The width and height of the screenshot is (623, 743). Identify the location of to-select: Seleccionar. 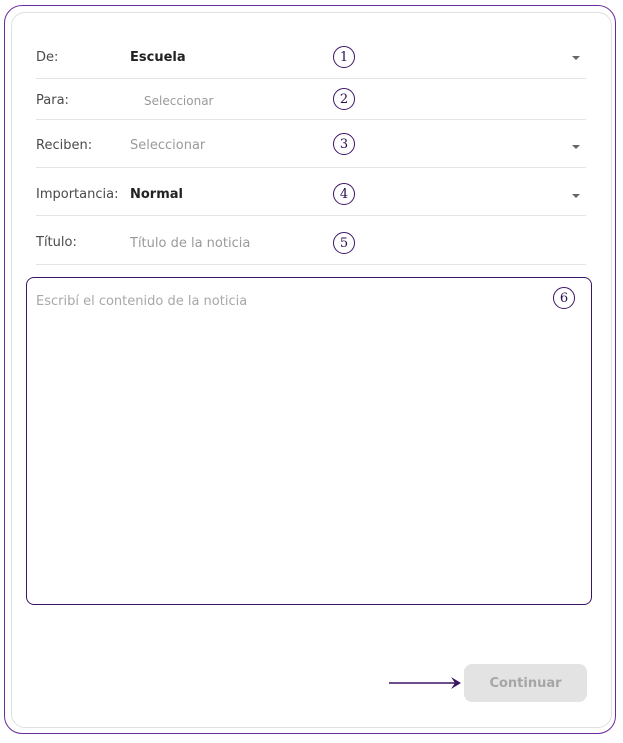
(178, 101).